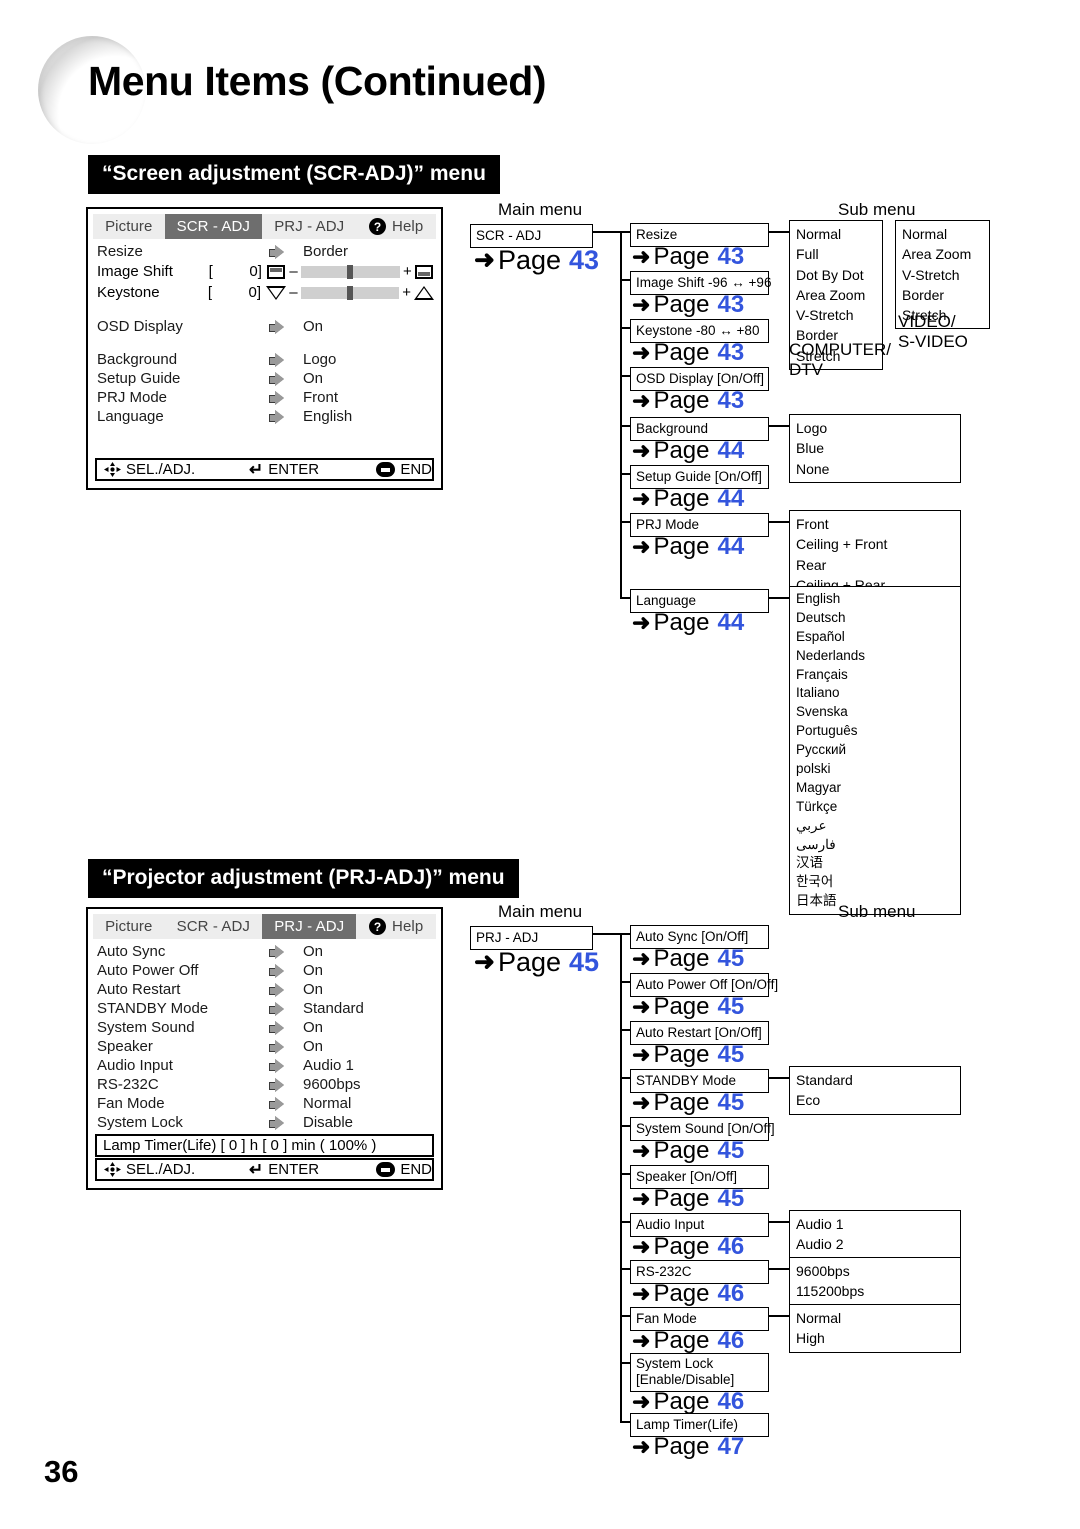 This screenshot has height=1529, width=1080. I want to click on pageref-speaker: ➜ Page 45, so click(688, 1199).